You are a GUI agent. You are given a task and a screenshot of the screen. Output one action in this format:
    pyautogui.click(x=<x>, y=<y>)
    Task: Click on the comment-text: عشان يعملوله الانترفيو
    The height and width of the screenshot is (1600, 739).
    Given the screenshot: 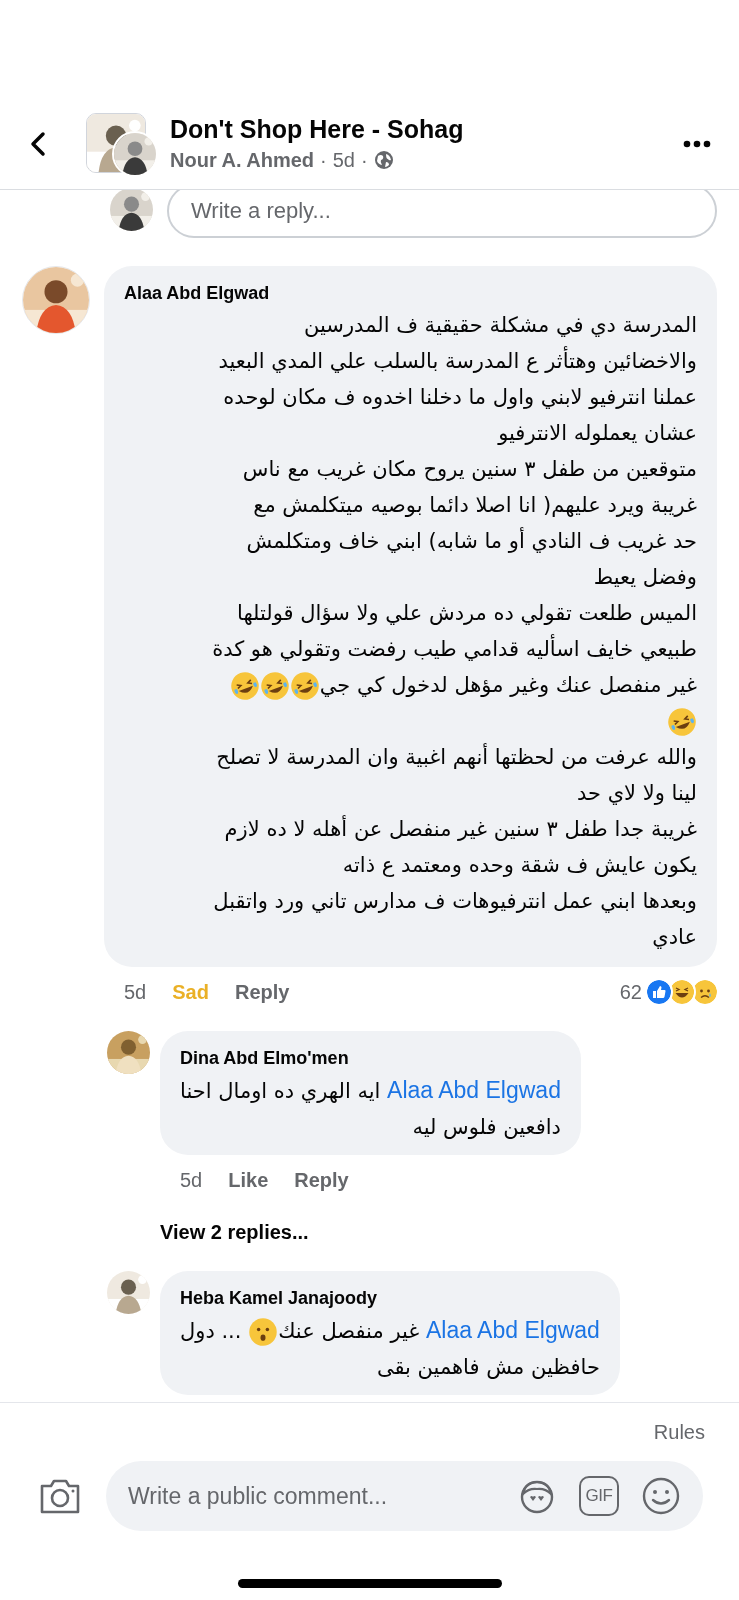 What is the action you would take?
    pyautogui.click(x=597, y=433)
    